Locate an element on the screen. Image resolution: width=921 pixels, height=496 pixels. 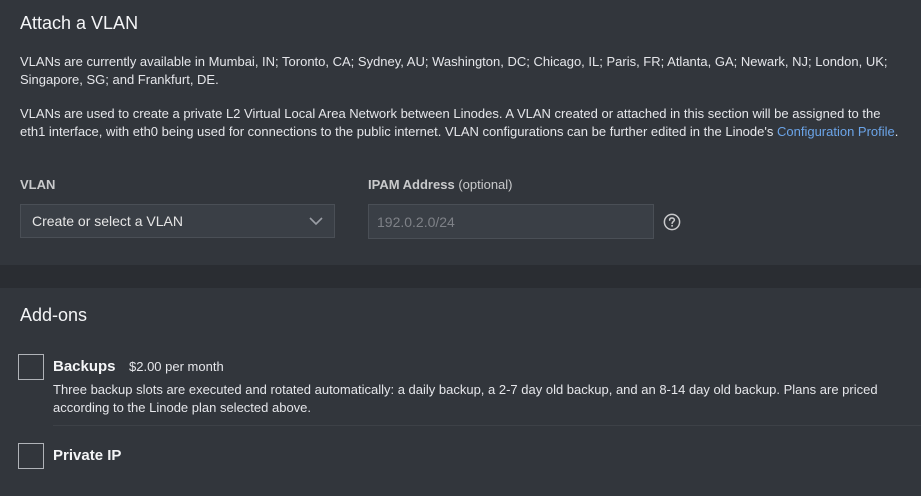
backups-price: $2.00 per month is located at coordinates (176, 366).